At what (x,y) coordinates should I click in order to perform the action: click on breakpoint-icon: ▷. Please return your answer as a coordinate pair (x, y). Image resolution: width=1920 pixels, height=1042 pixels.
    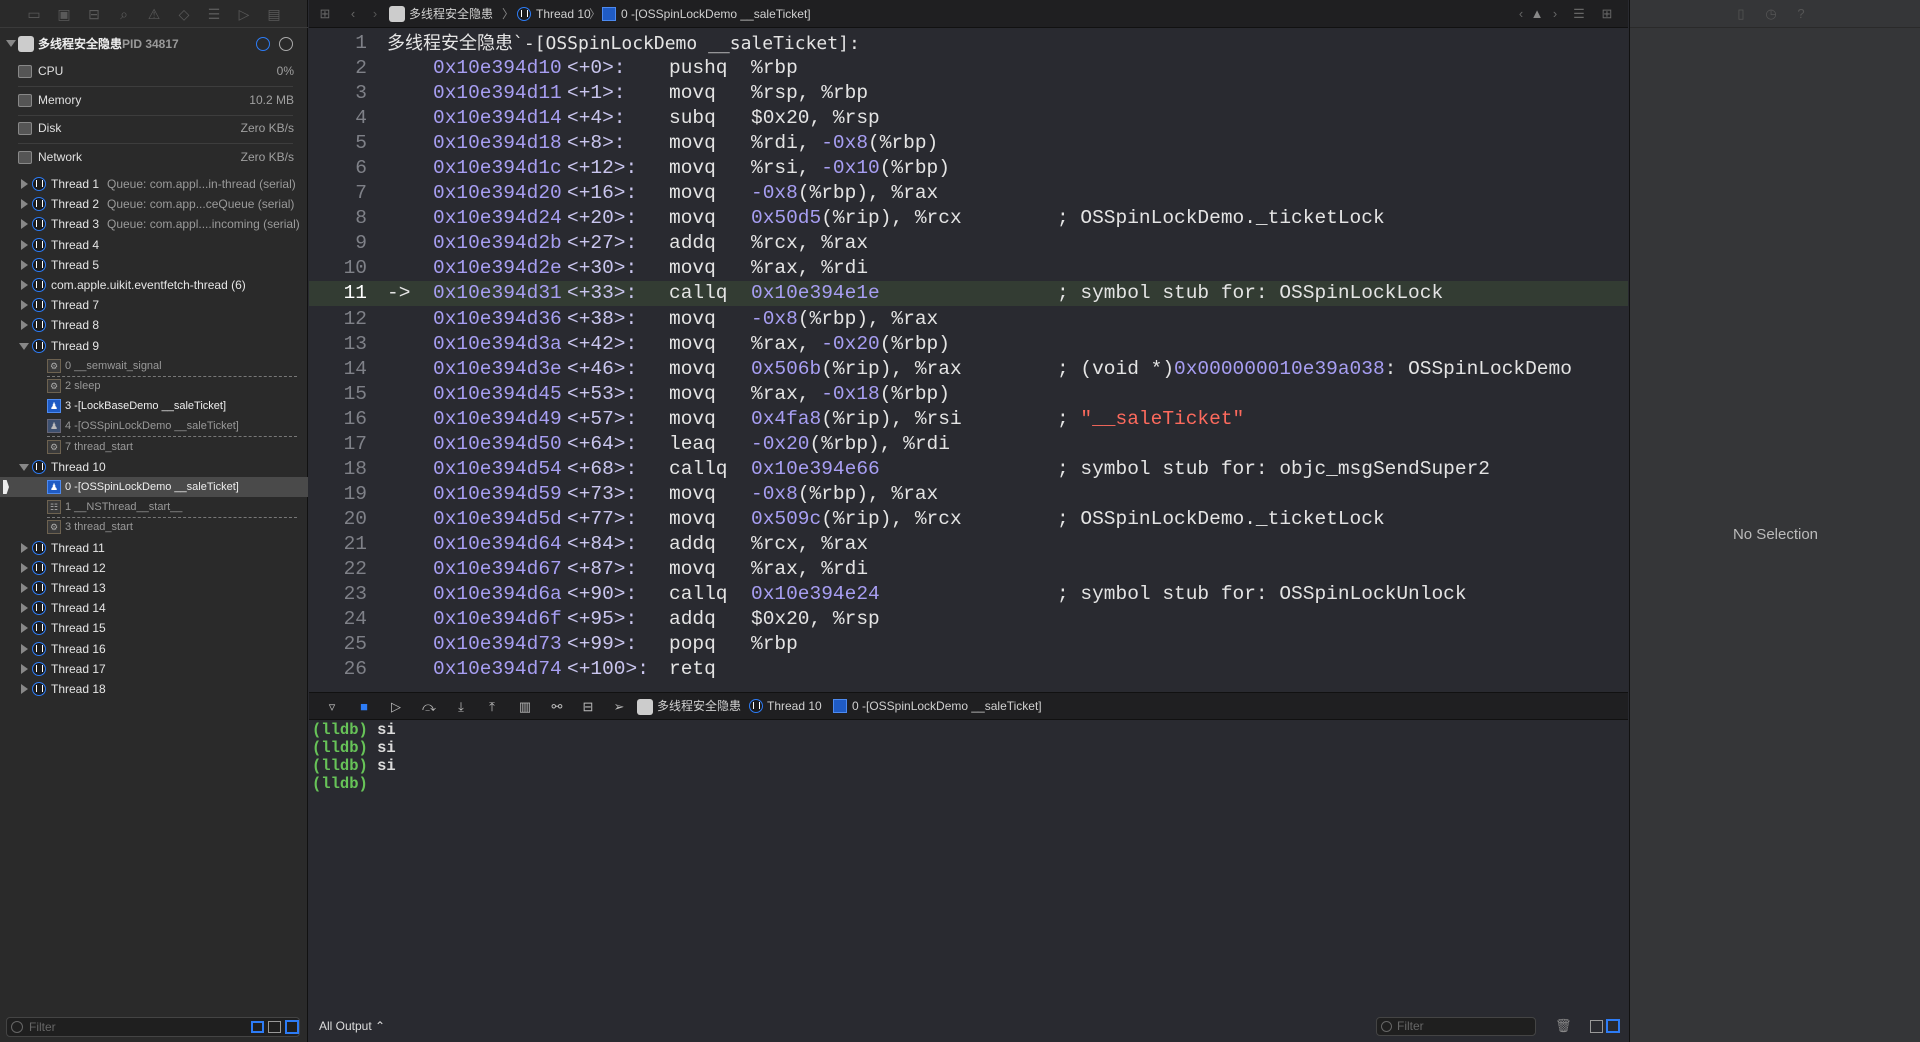
    Looking at the image, I should click on (244, 14).